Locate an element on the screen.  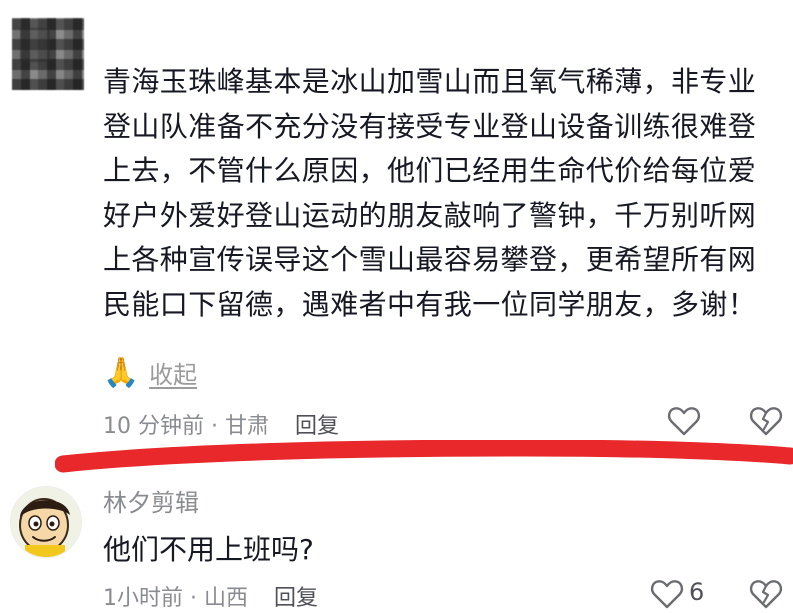
reply-meta: 1小时前 · 山西 回复 is located at coordinates (210, 596).